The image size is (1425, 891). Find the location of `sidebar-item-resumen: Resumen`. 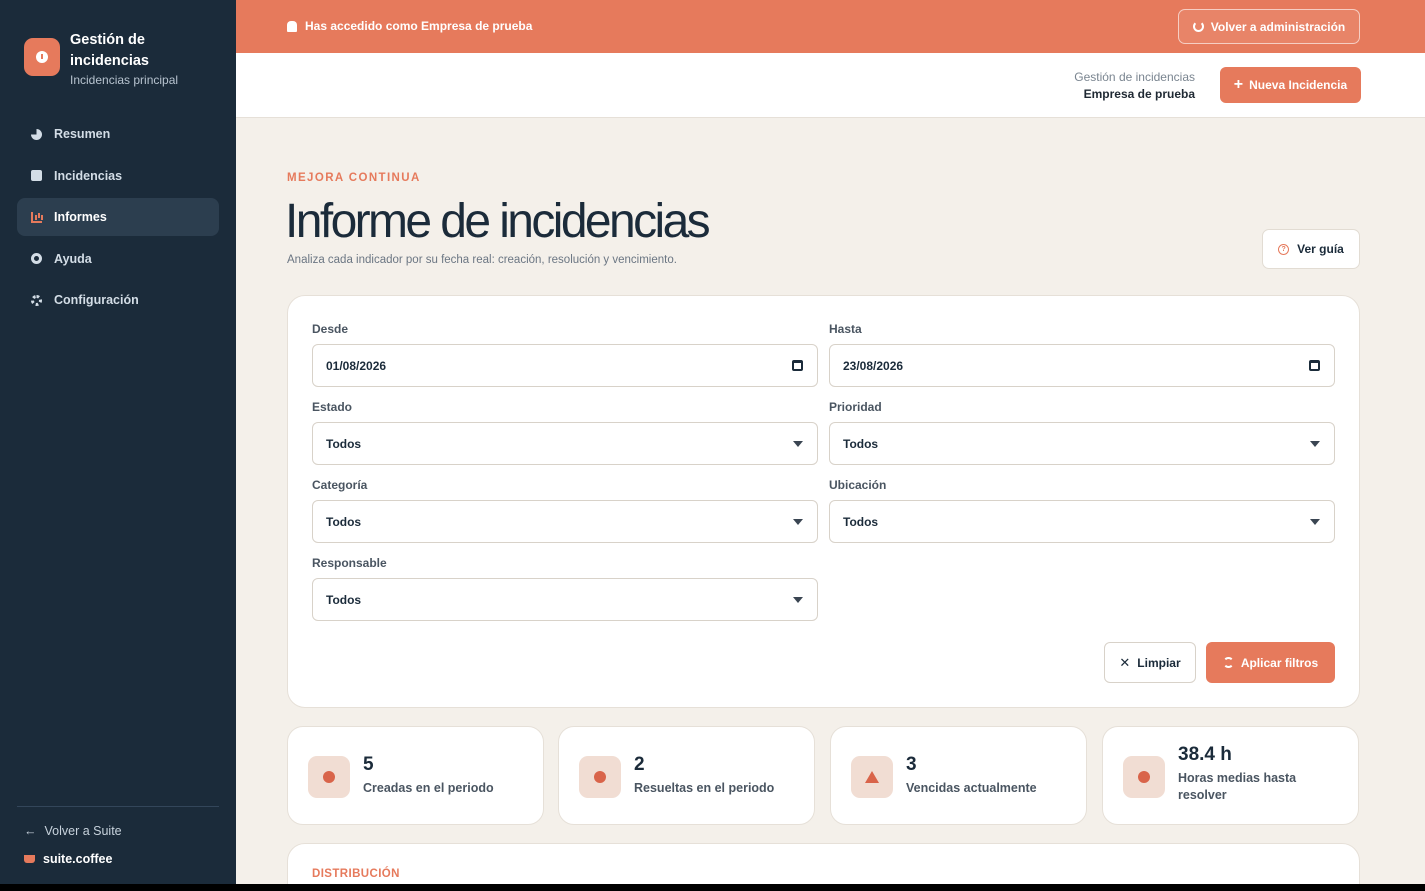

sidebar-item-resumen: Resumen is located at coordinates (118, 134).